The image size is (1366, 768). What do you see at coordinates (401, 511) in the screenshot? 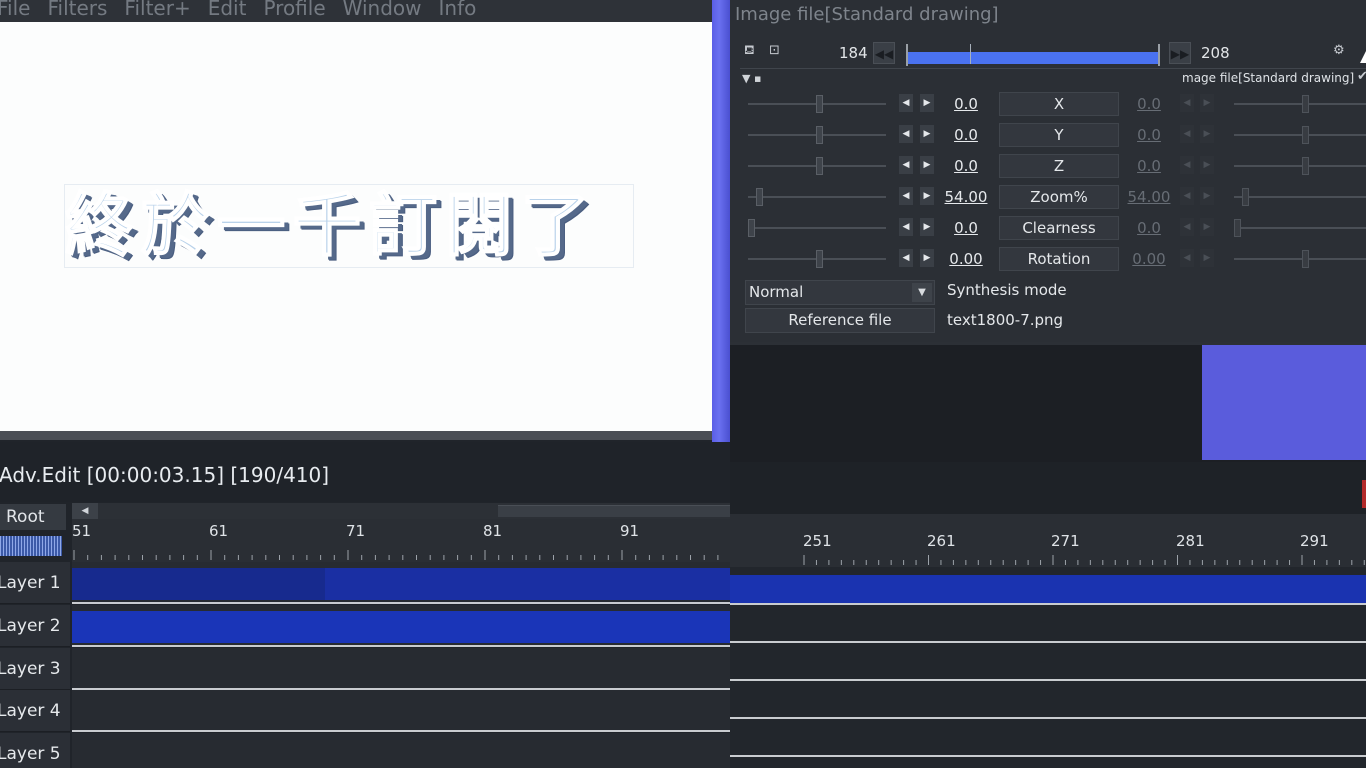
I see `timeline-scrollbar: ◀` at bounding box center [401, 511].